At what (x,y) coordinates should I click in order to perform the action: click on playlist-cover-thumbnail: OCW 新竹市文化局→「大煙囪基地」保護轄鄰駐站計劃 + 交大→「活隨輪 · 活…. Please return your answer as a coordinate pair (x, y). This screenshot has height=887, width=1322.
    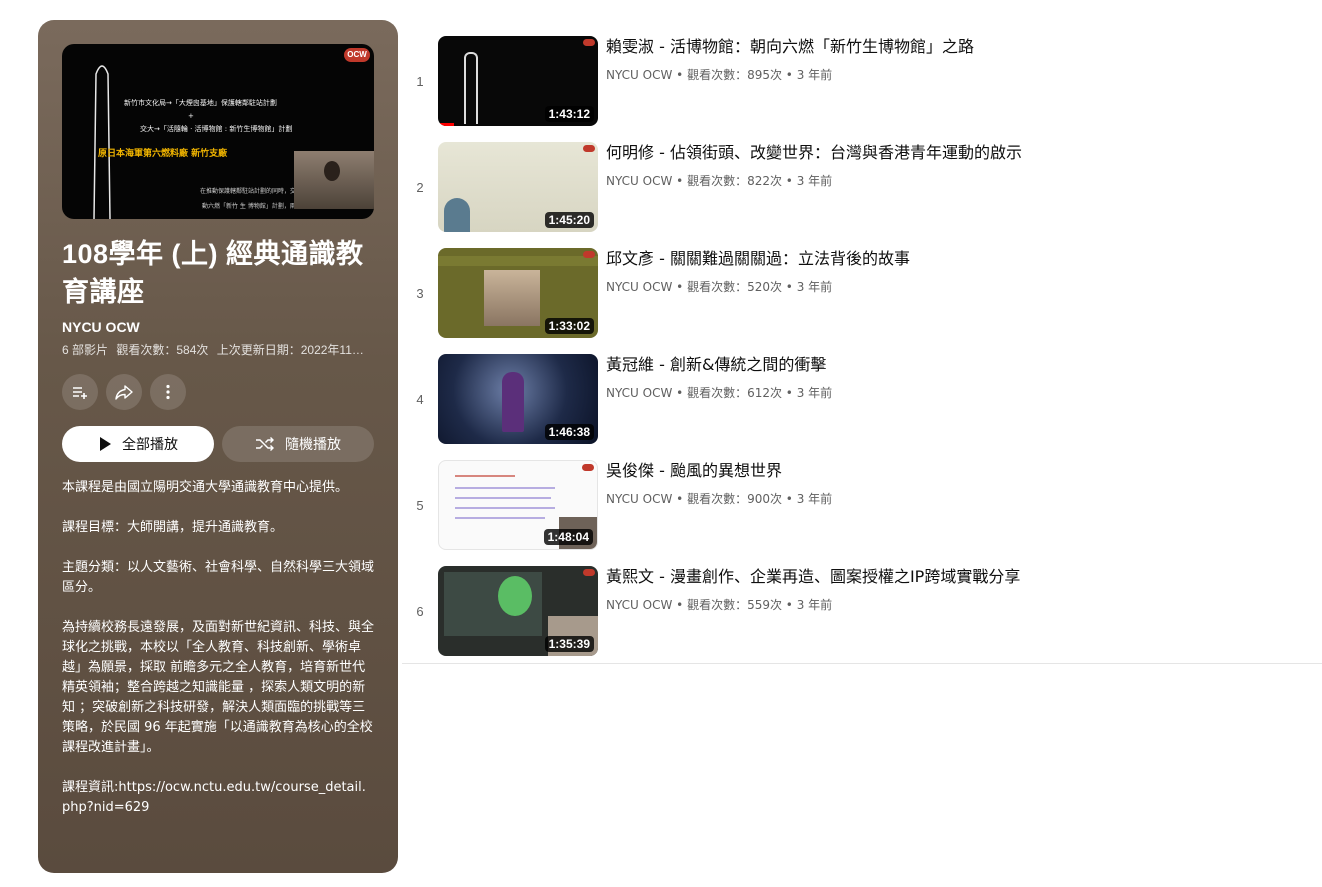
    Looking at the image, I should click on (218, 131).